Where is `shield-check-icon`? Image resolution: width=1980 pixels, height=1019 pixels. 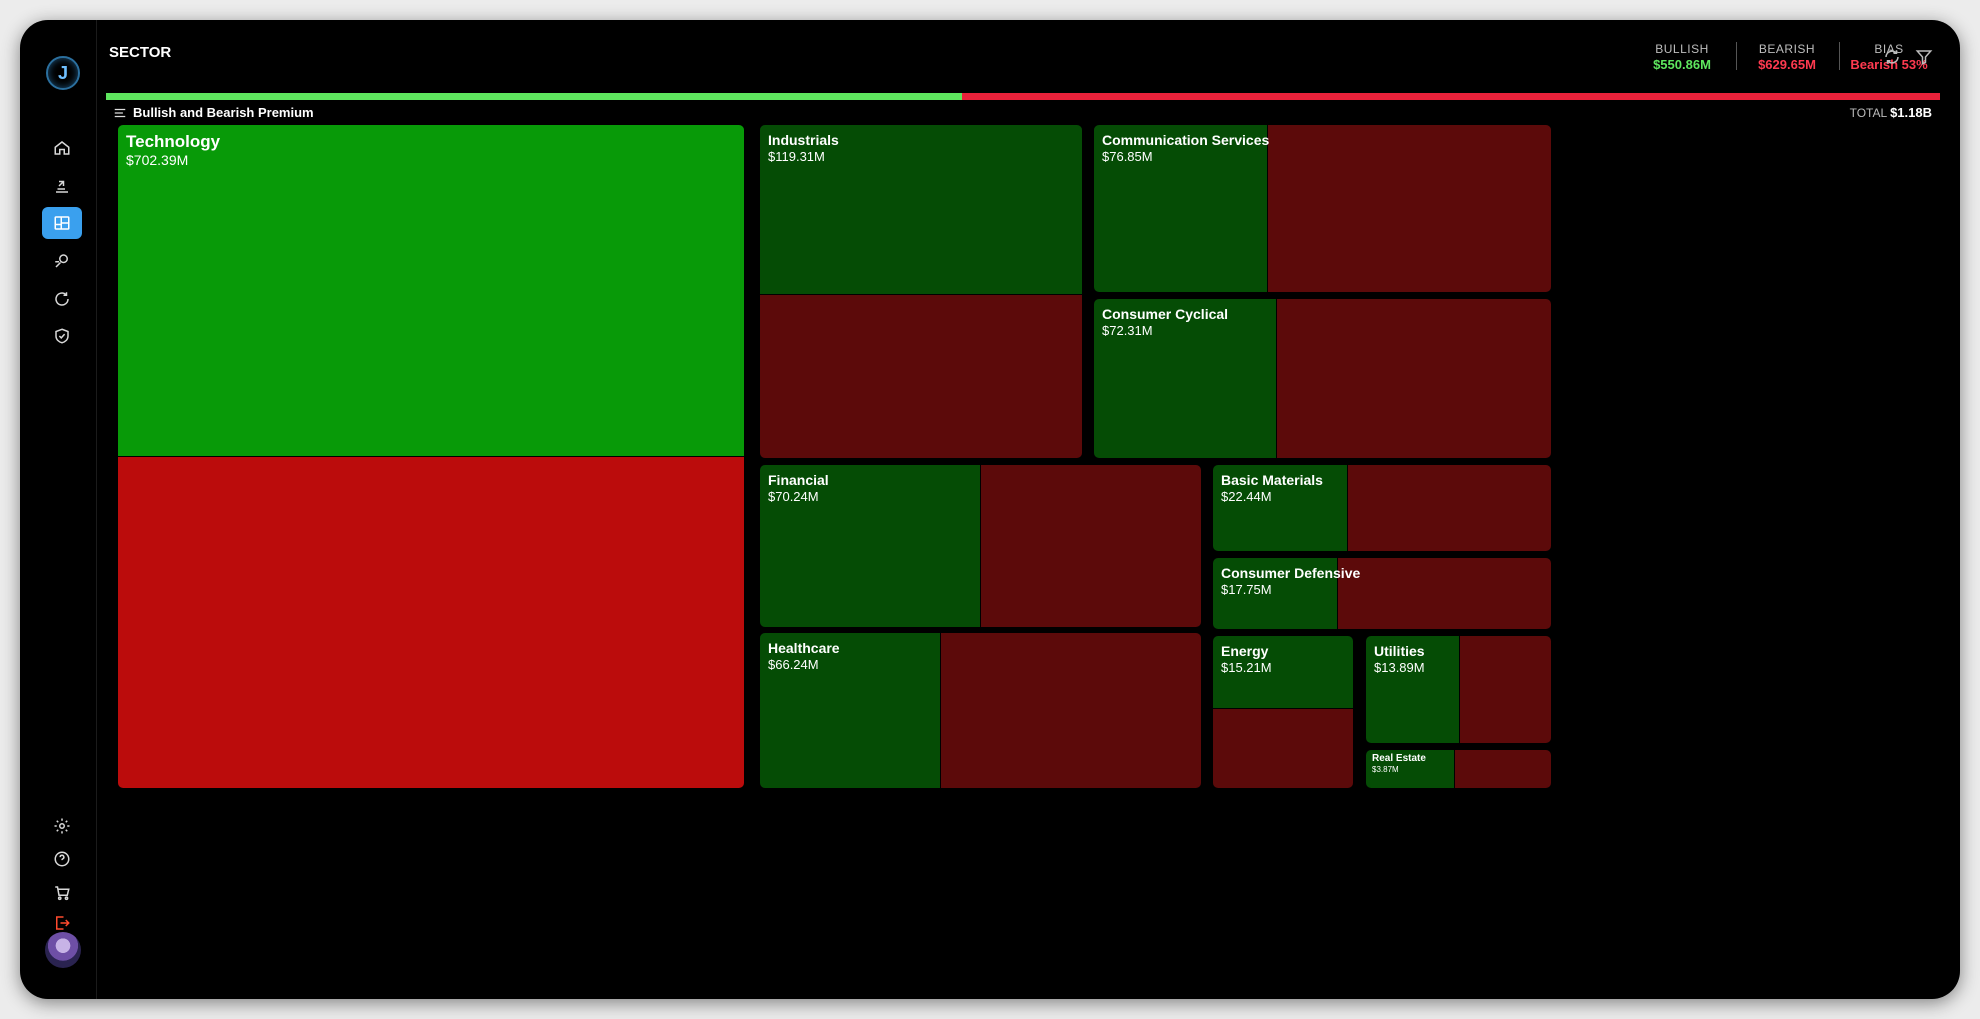
shield-check-icon is located at coordinates (62, 336).